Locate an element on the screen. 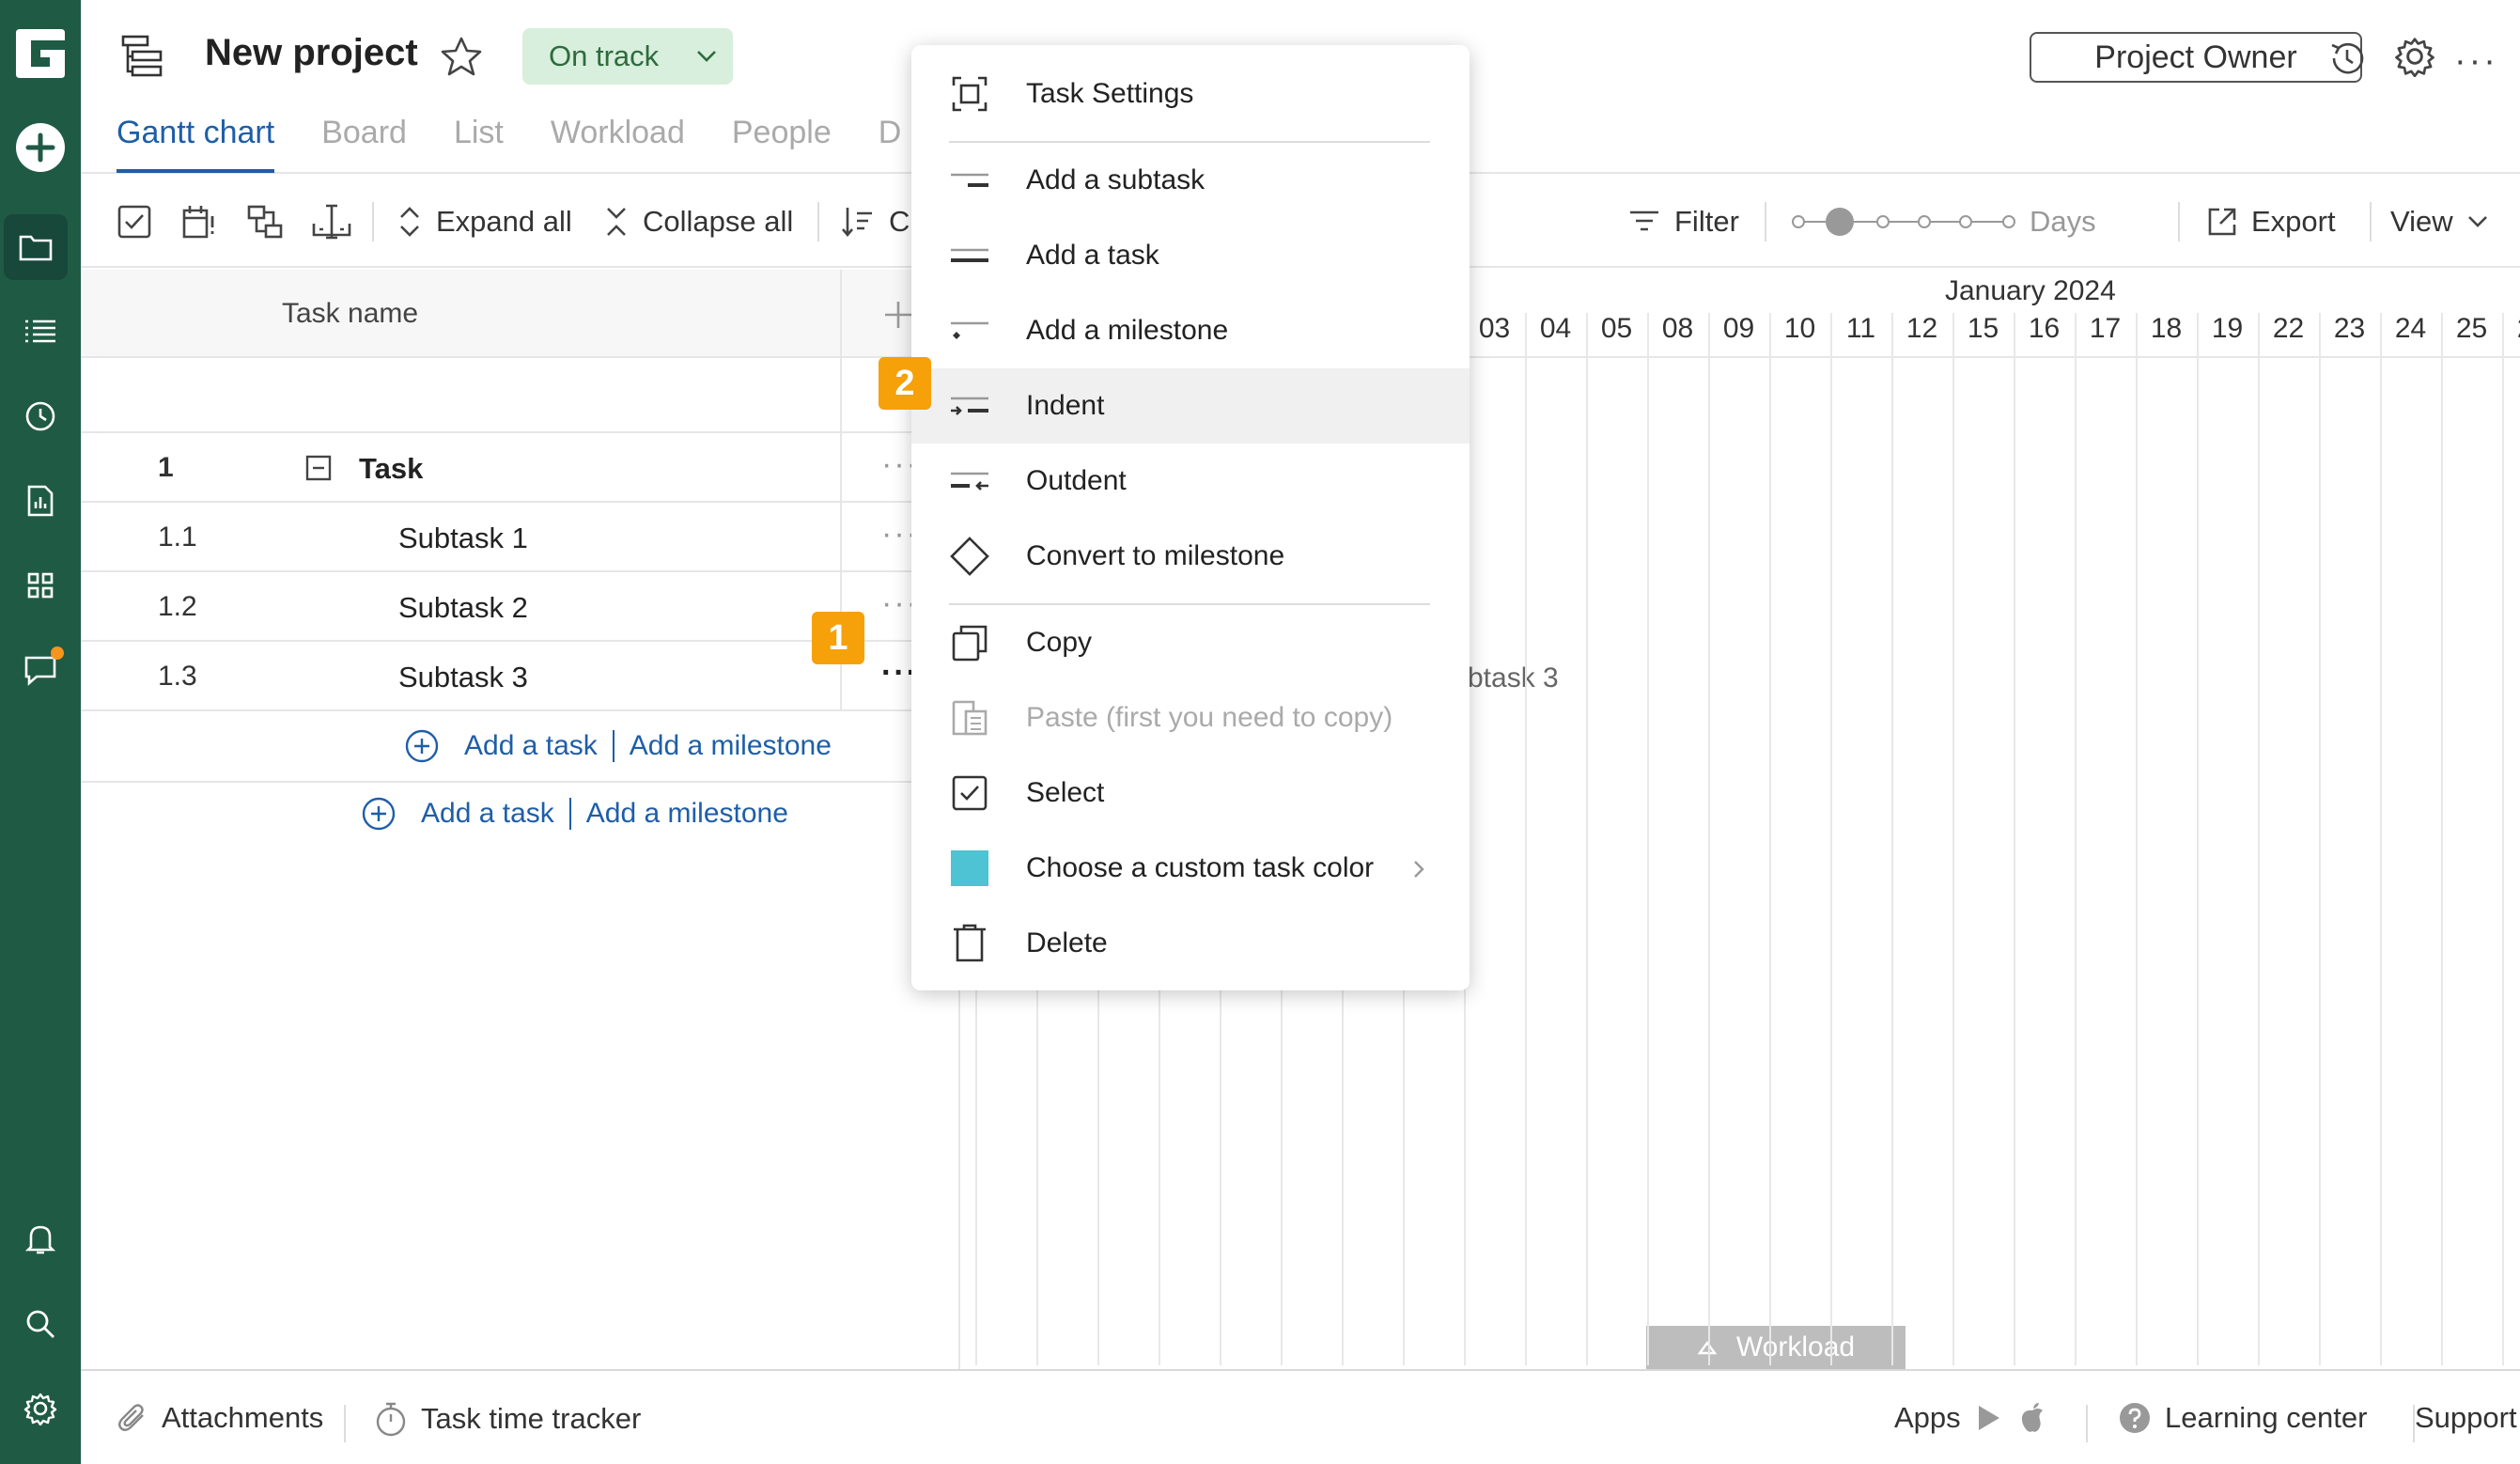 This screenshot has width=2520, height=1464. export-button: Export is located at coordinates (2271, 222).